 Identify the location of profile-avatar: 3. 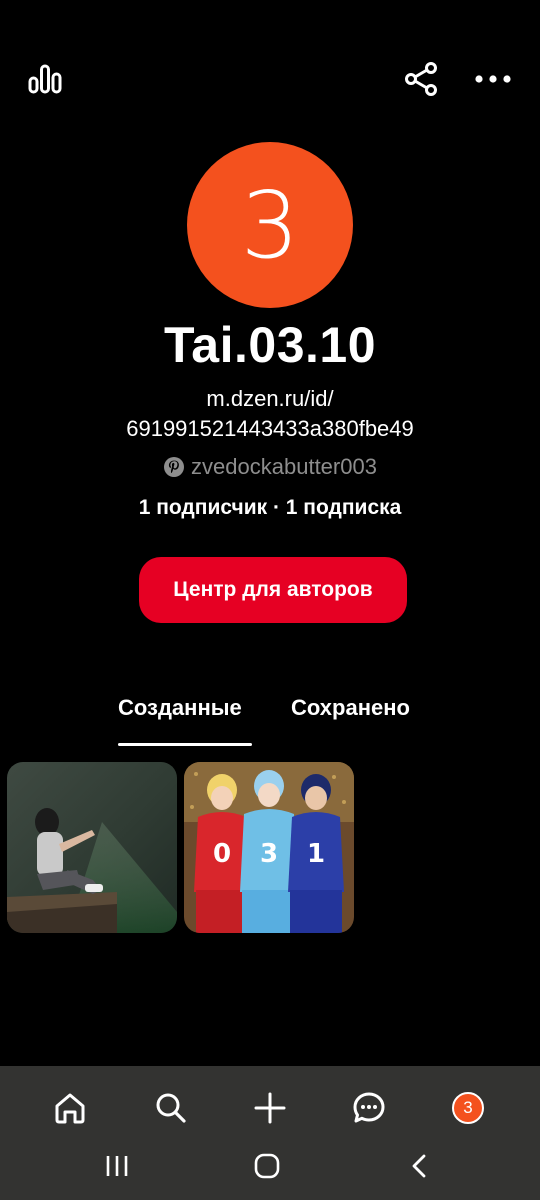
(270, 225).